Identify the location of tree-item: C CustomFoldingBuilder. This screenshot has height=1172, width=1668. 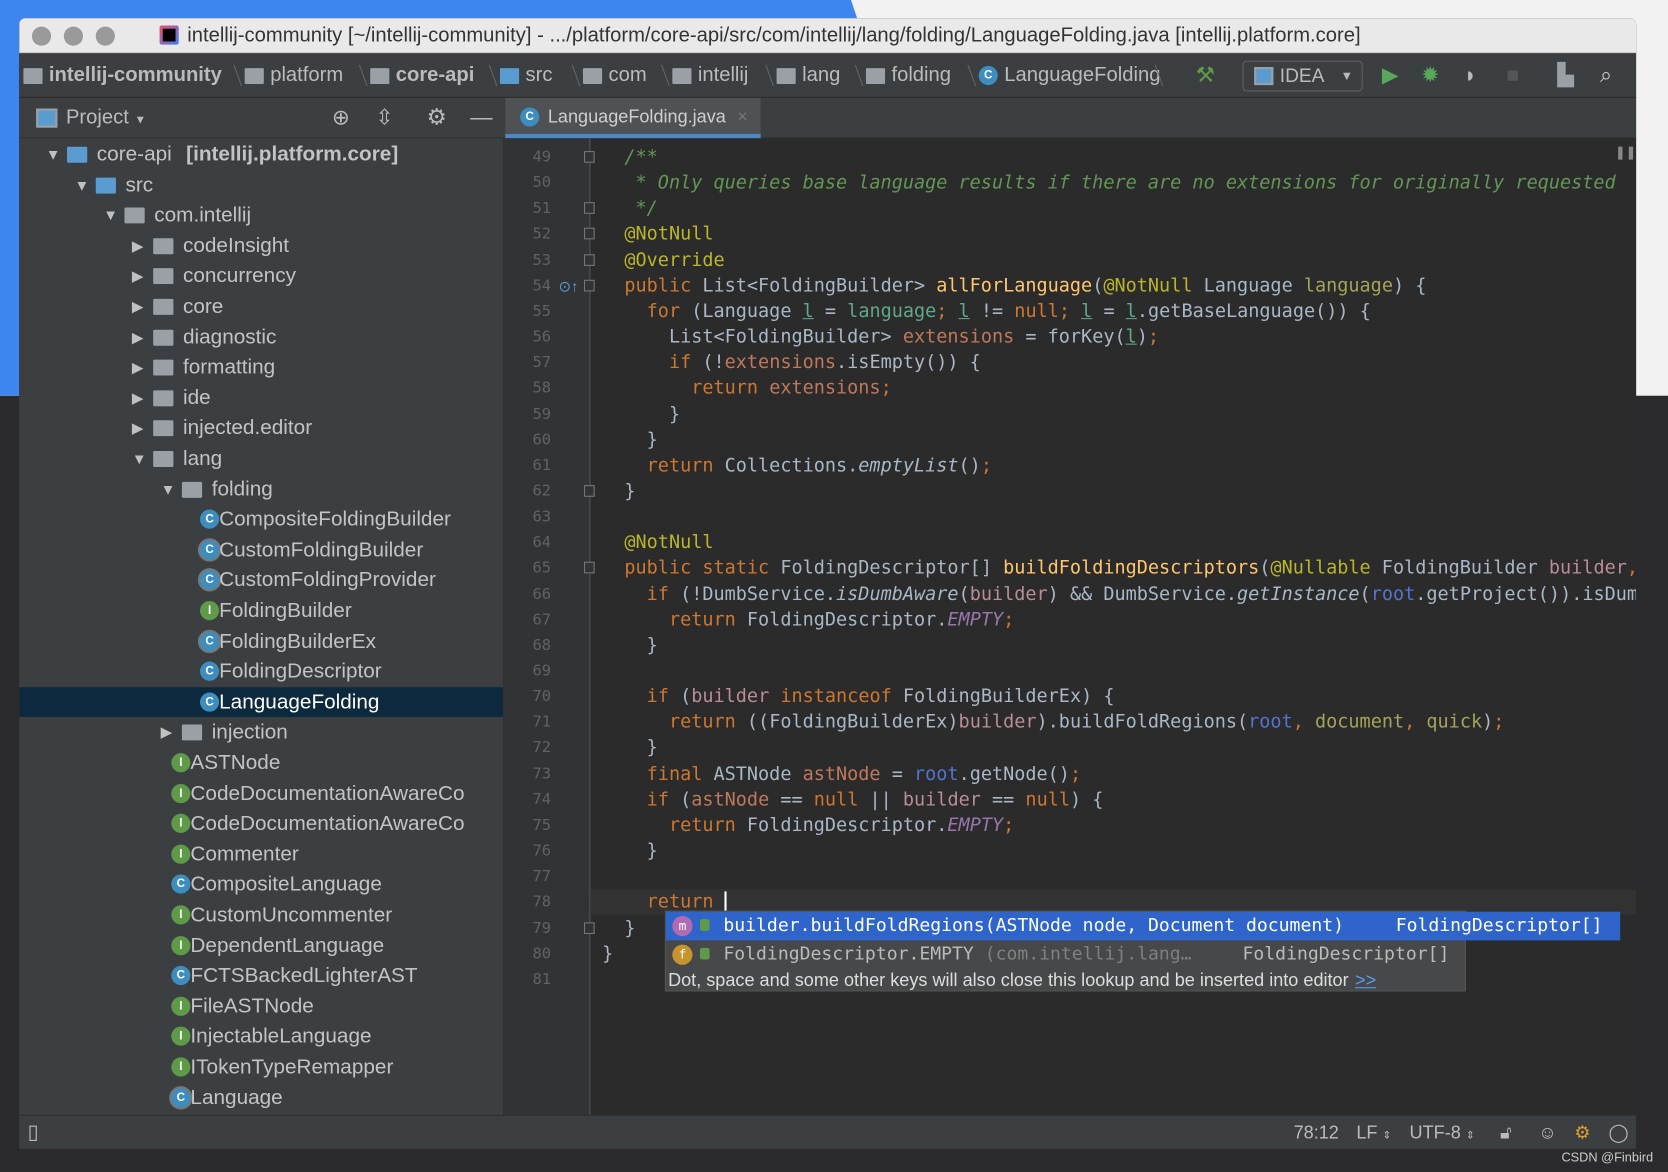
(261, 550).